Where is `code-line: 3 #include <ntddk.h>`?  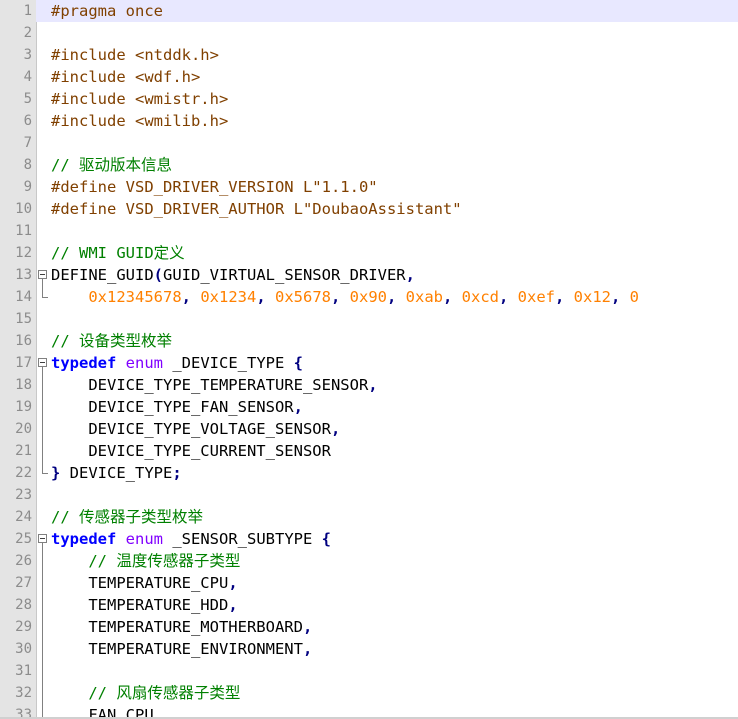 code-line: 3 #include <ntddk.h> is located at coordinates (369, 55).